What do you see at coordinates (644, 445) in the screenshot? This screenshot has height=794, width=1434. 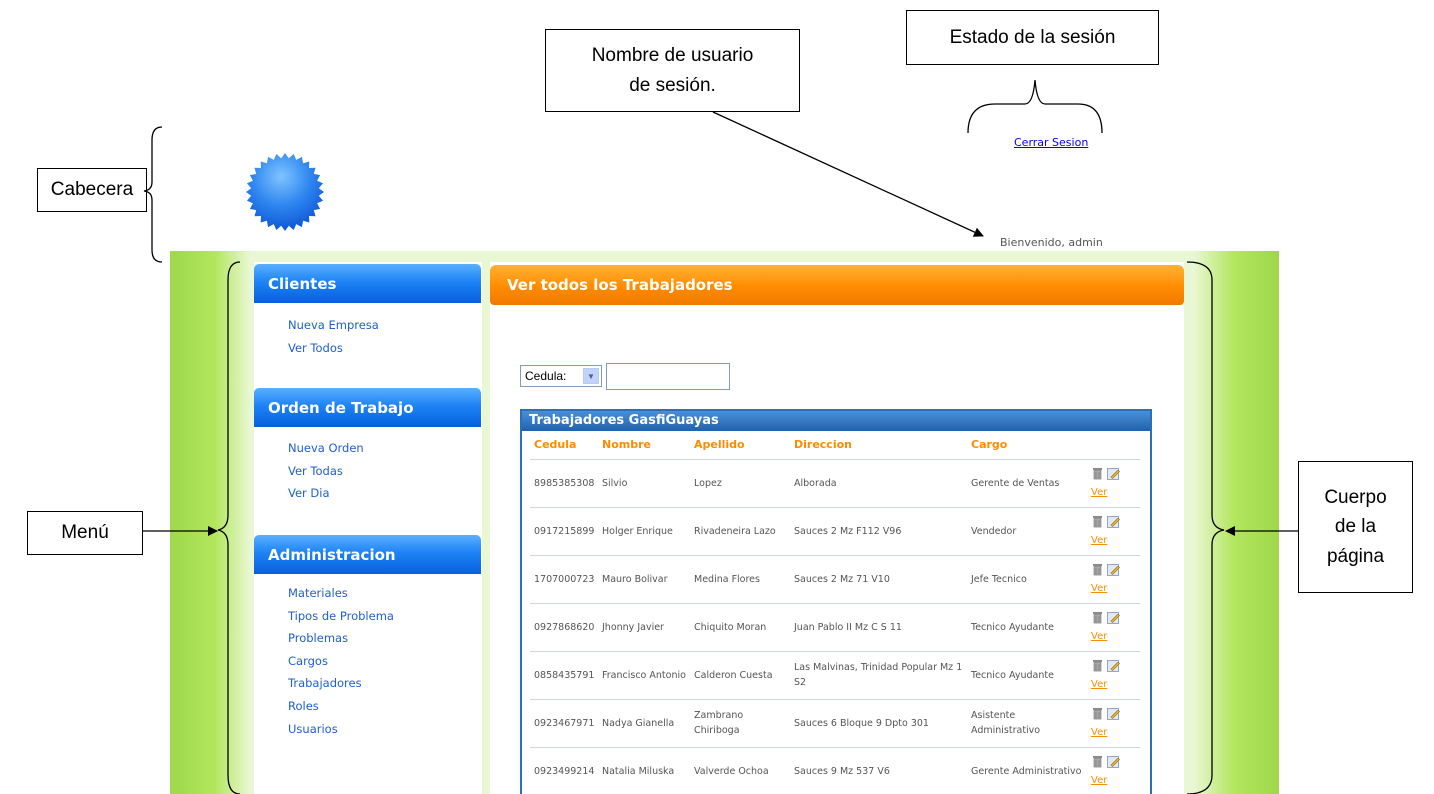 I see `column-header: Nombre` at bounding box center [644, 445].